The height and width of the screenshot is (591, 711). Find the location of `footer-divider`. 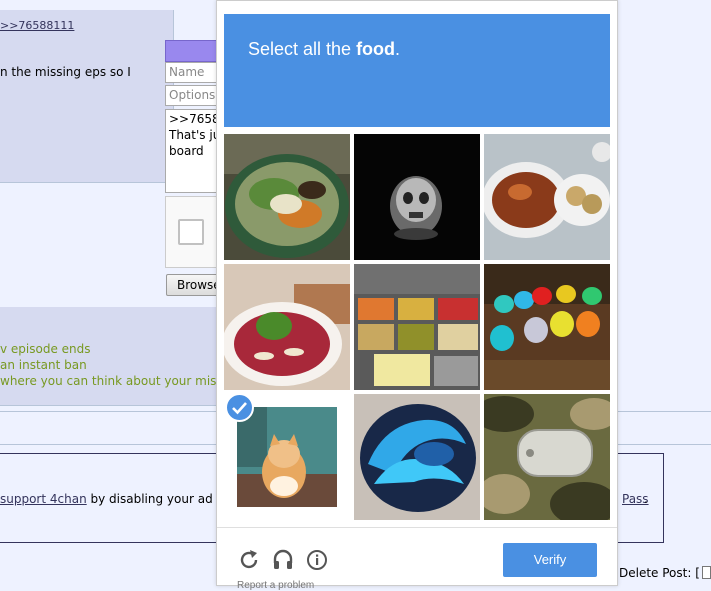

footer-divider is located at coordinates (417, 527).